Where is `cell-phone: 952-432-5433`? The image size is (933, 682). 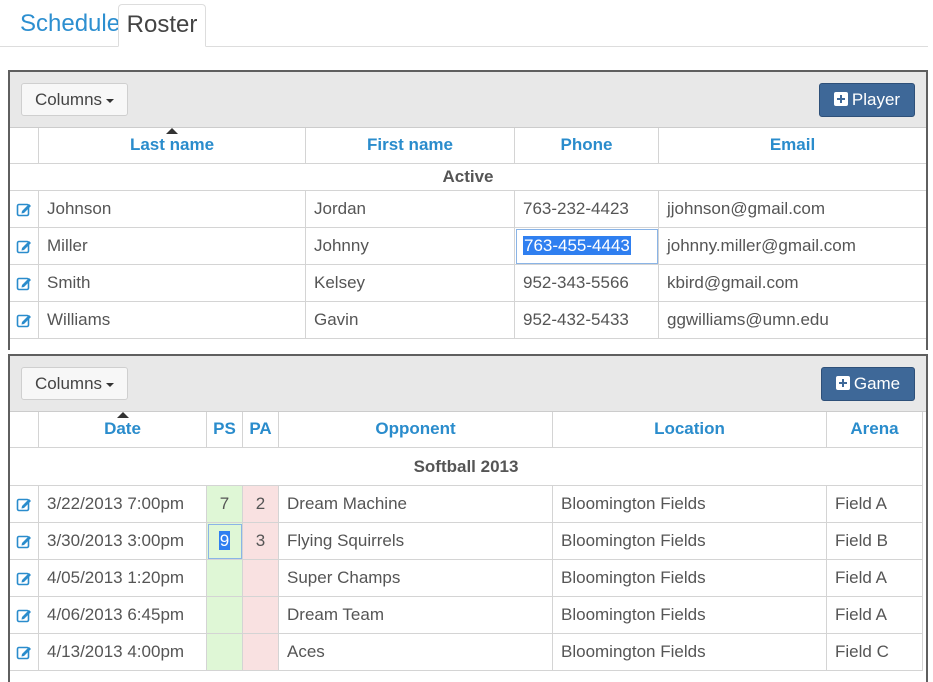
cell-phone: 952-432-5433 is located at coordinates (587, 320).